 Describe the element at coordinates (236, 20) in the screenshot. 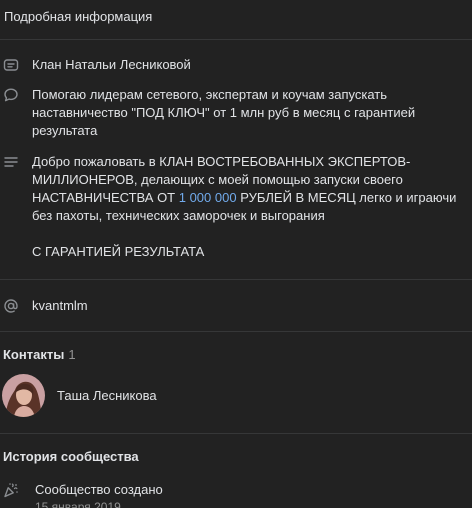

I see `panel-header: Подробная информация` at that location.